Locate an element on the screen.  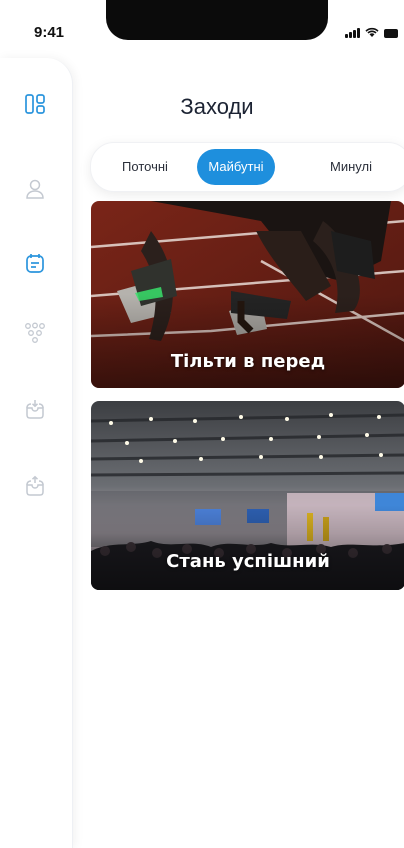
wifi-icon is located at coordinates (372, 32).